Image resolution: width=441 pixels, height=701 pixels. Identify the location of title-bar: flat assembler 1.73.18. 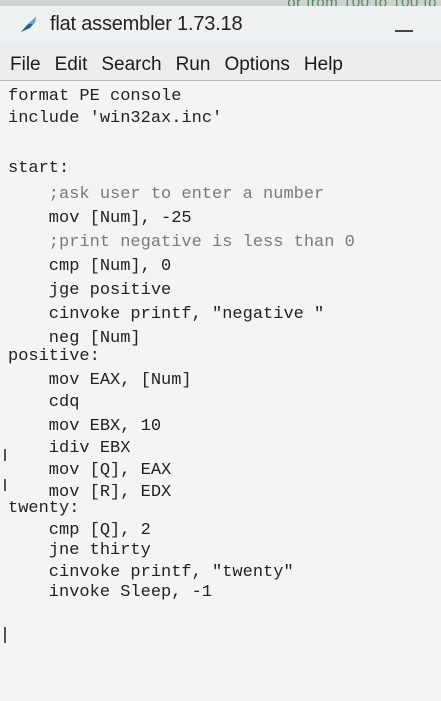
(220, 24).